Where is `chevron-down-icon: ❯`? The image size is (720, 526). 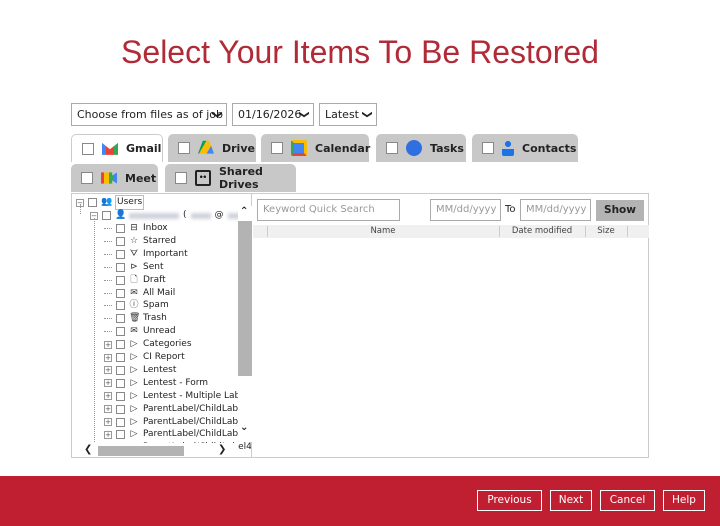
chevron-down-icon: ❯ is located at coordinates (304, 114).